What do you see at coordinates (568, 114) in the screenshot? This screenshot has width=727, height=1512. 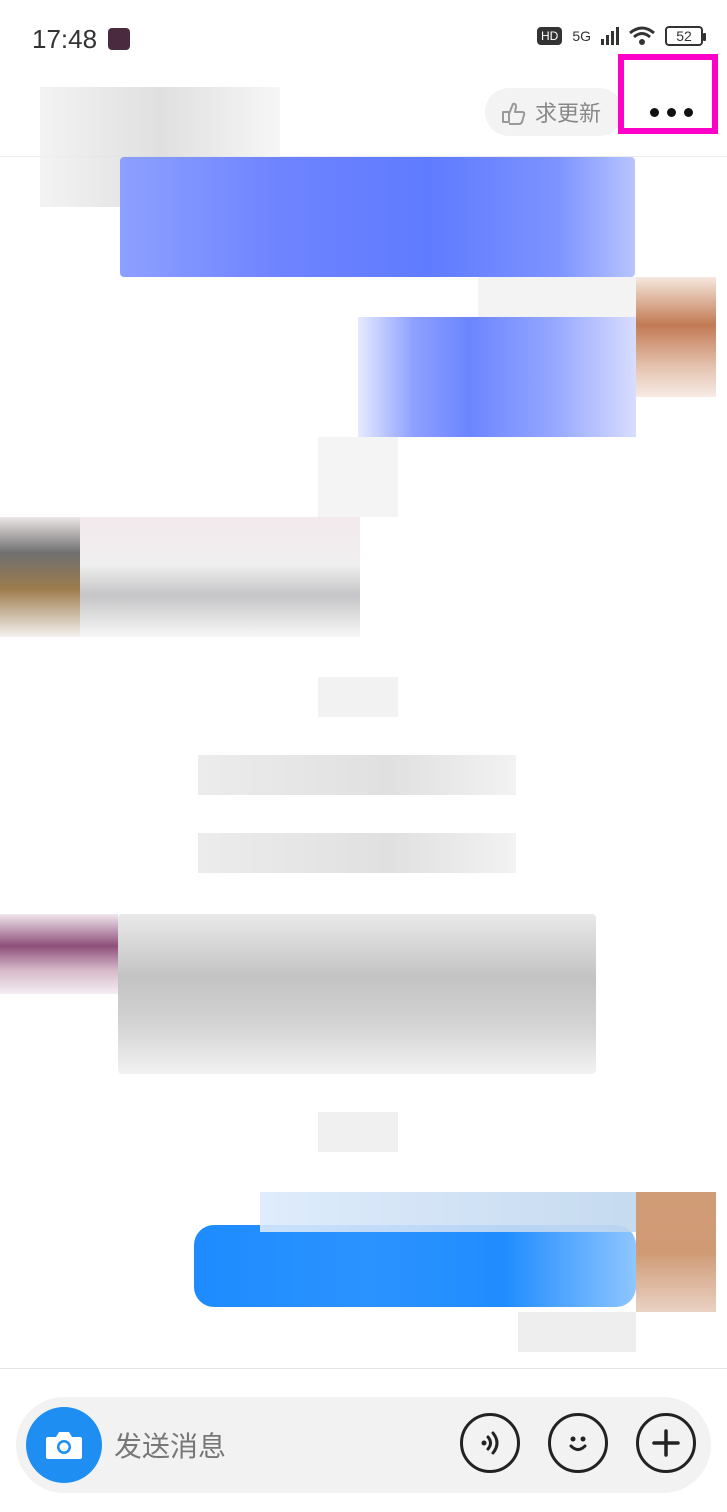 I see `request-update-label: 求更新` at bounding box center [568, 114].